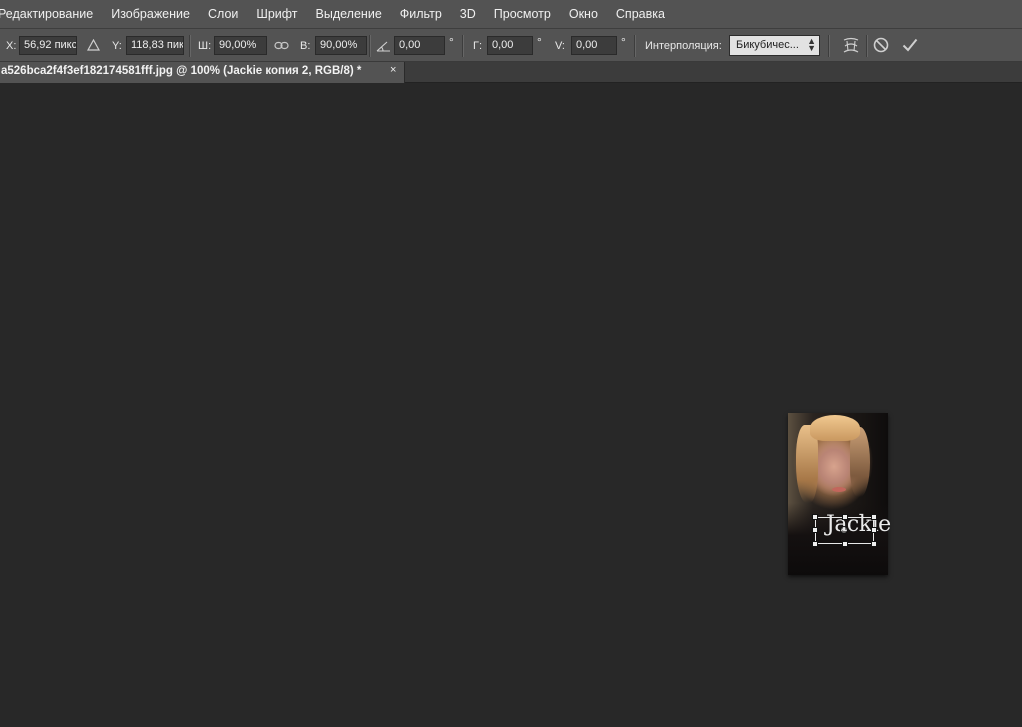  What do you see at coordinates (421, 14) in the screenshot?
I see `menu-filter: Фильтр` at bounding box center [421, 14].